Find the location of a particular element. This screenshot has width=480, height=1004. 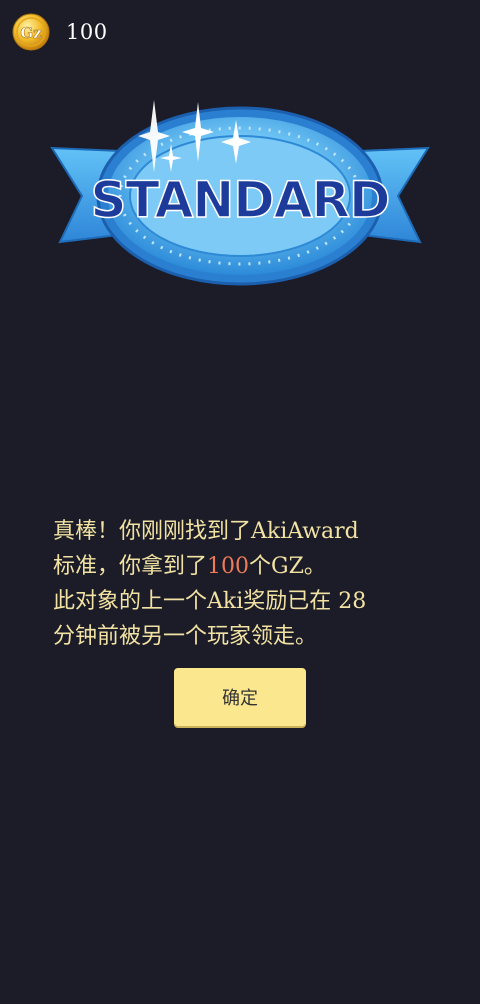

gz-coin-icon: Gz is located at coordinates (31, 32).